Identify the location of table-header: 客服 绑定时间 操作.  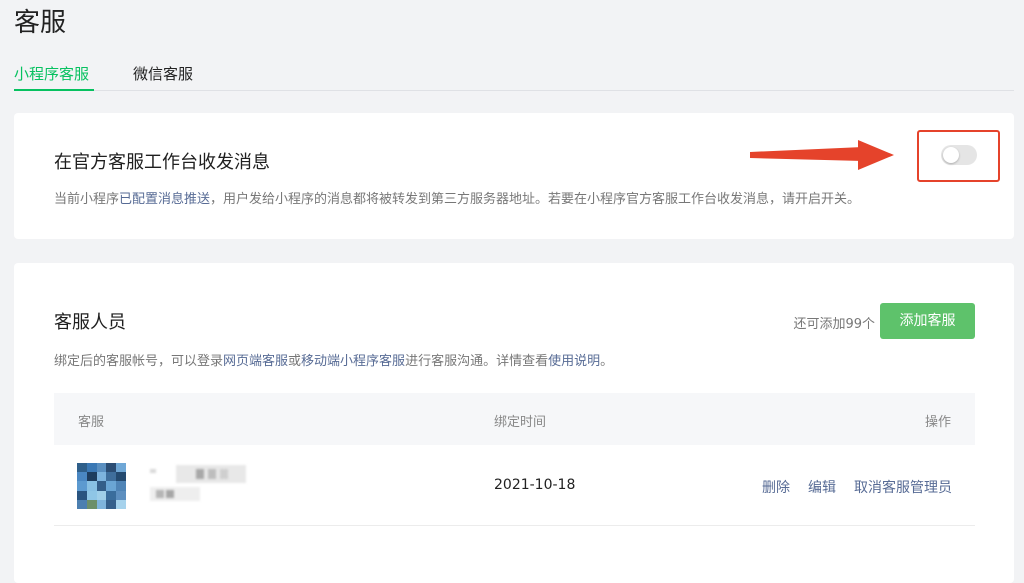
(514, 419).